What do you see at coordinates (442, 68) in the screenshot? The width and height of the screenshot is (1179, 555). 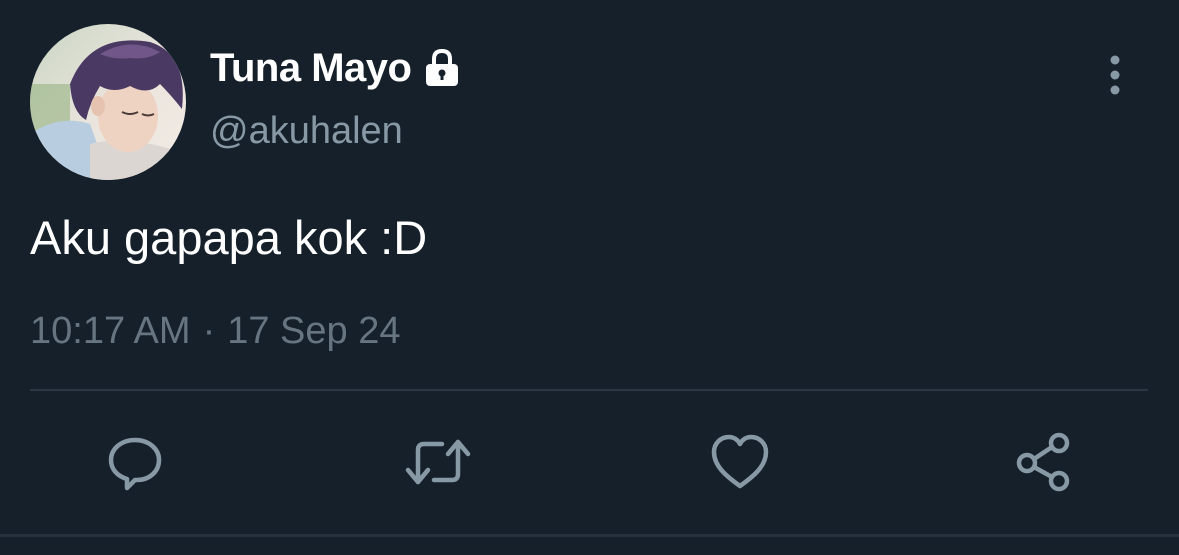 I see `lock-icon` at bounding box center [442, 68].